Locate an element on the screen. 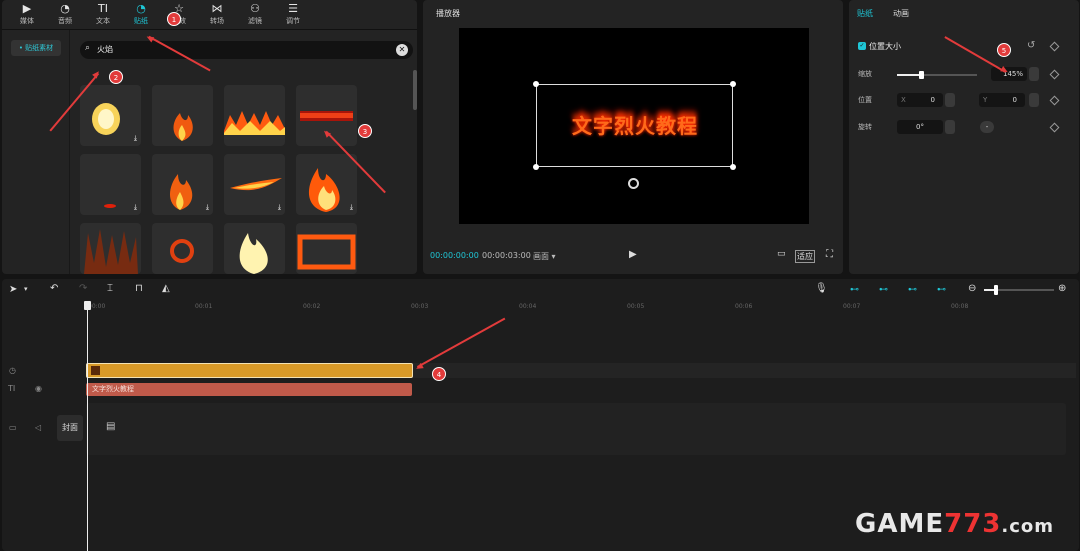 The width and height of the screenshot is (1080, 551). delete-icon: ⊓ is located at coordinates (139, 288).